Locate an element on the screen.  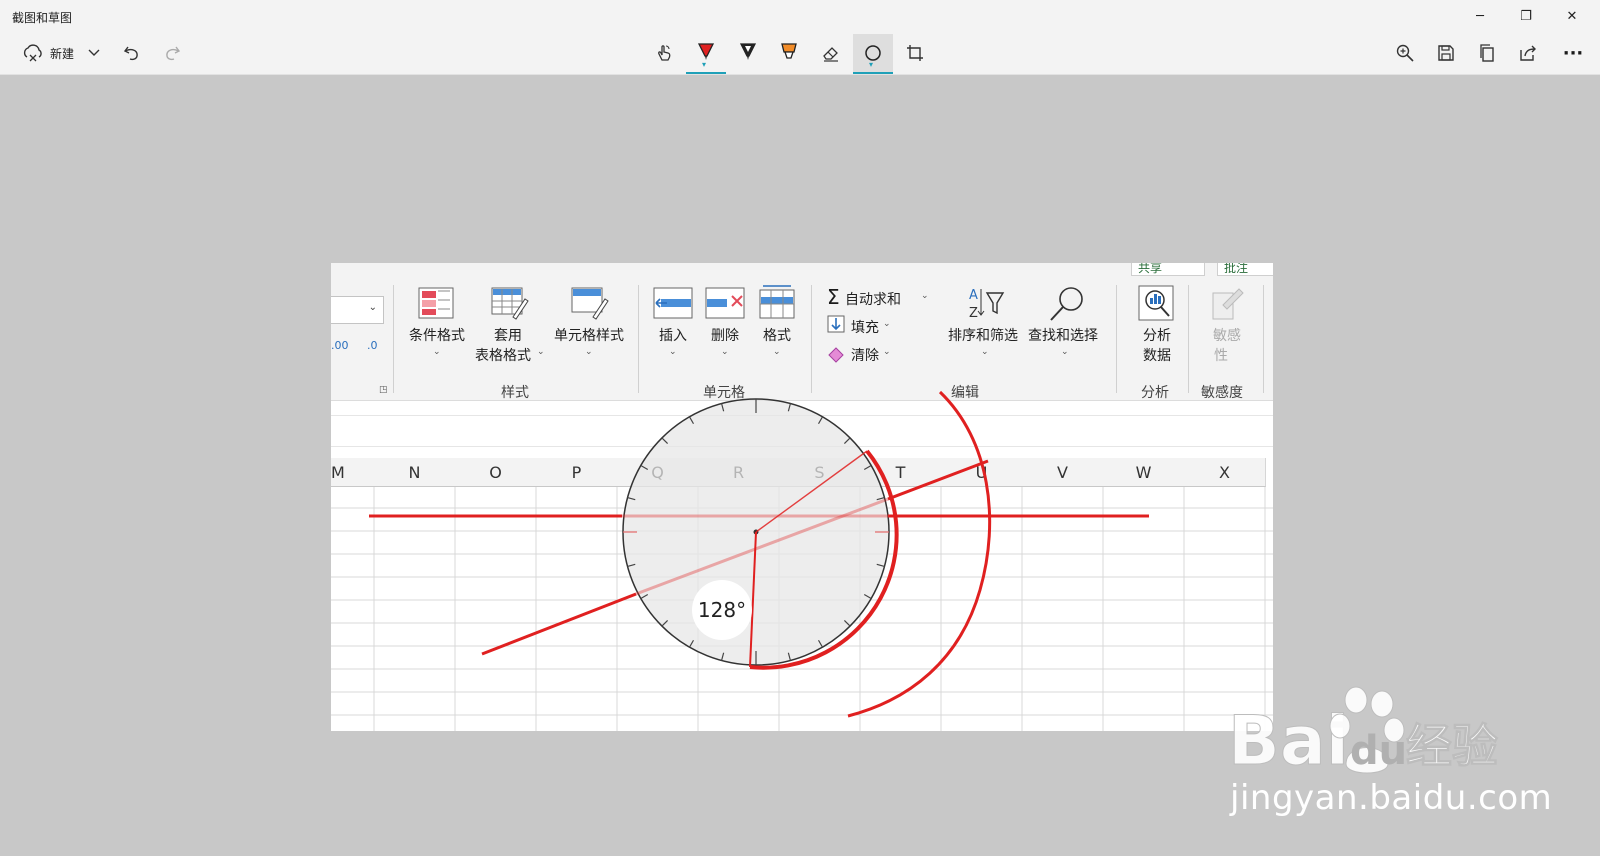
sort-filter-label: 排序和筛选 is located at coordinates (983, 336).